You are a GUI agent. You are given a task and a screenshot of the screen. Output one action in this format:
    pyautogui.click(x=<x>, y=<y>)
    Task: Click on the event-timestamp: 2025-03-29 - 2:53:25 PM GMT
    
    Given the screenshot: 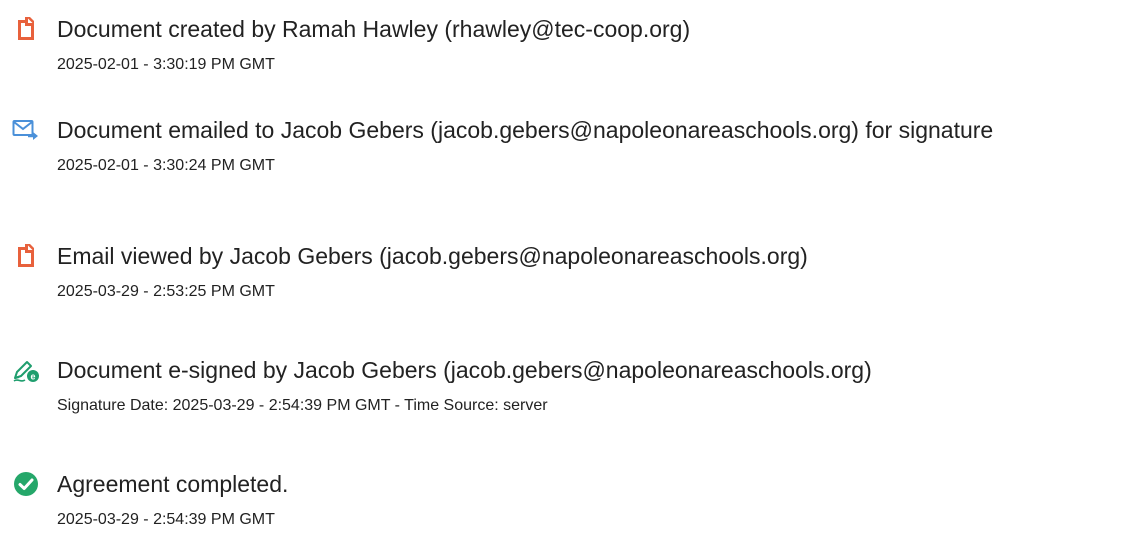 What is the action you would take?
    pyautogui.click(x=166, y=291)
    